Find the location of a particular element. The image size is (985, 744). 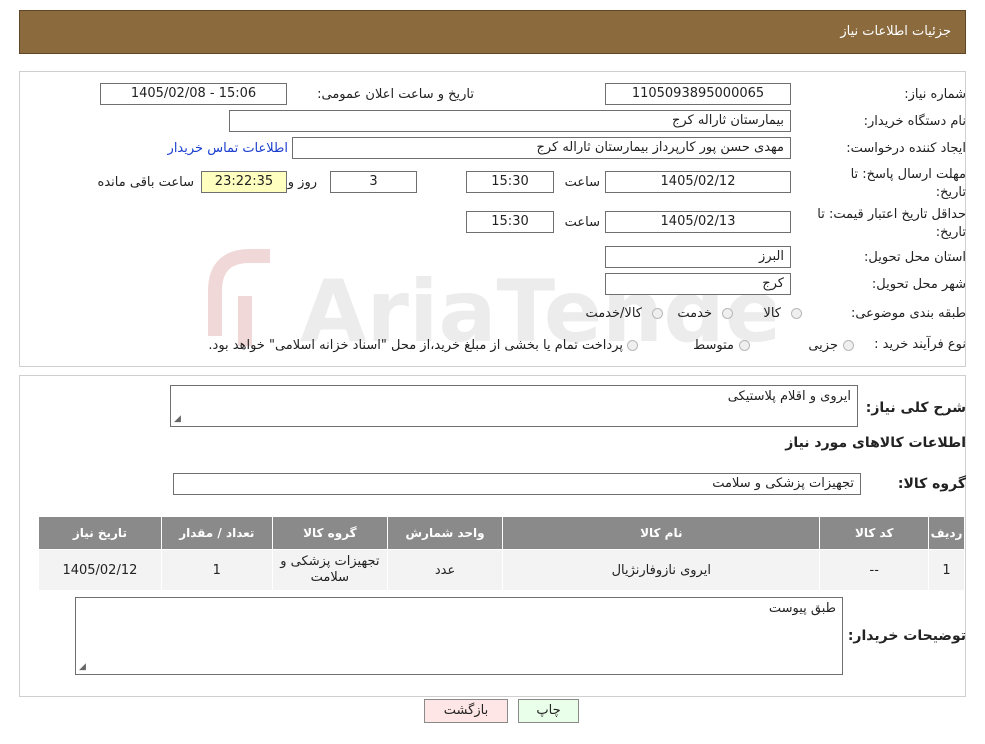

process-radio-treasury is located at coordinates (632, 345).